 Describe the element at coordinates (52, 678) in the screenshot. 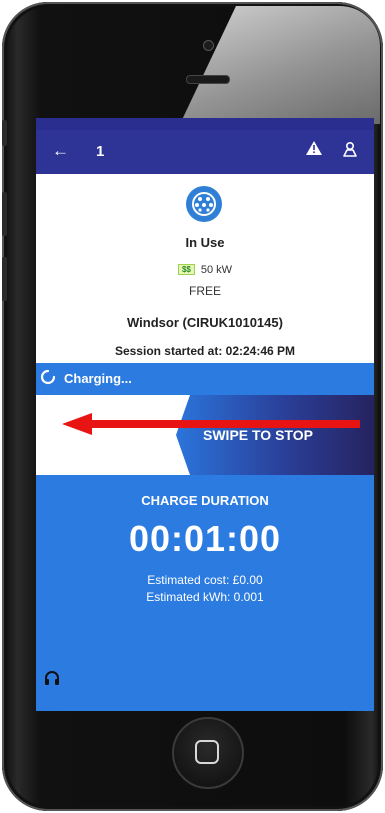

I see `headset-icon` at that location.